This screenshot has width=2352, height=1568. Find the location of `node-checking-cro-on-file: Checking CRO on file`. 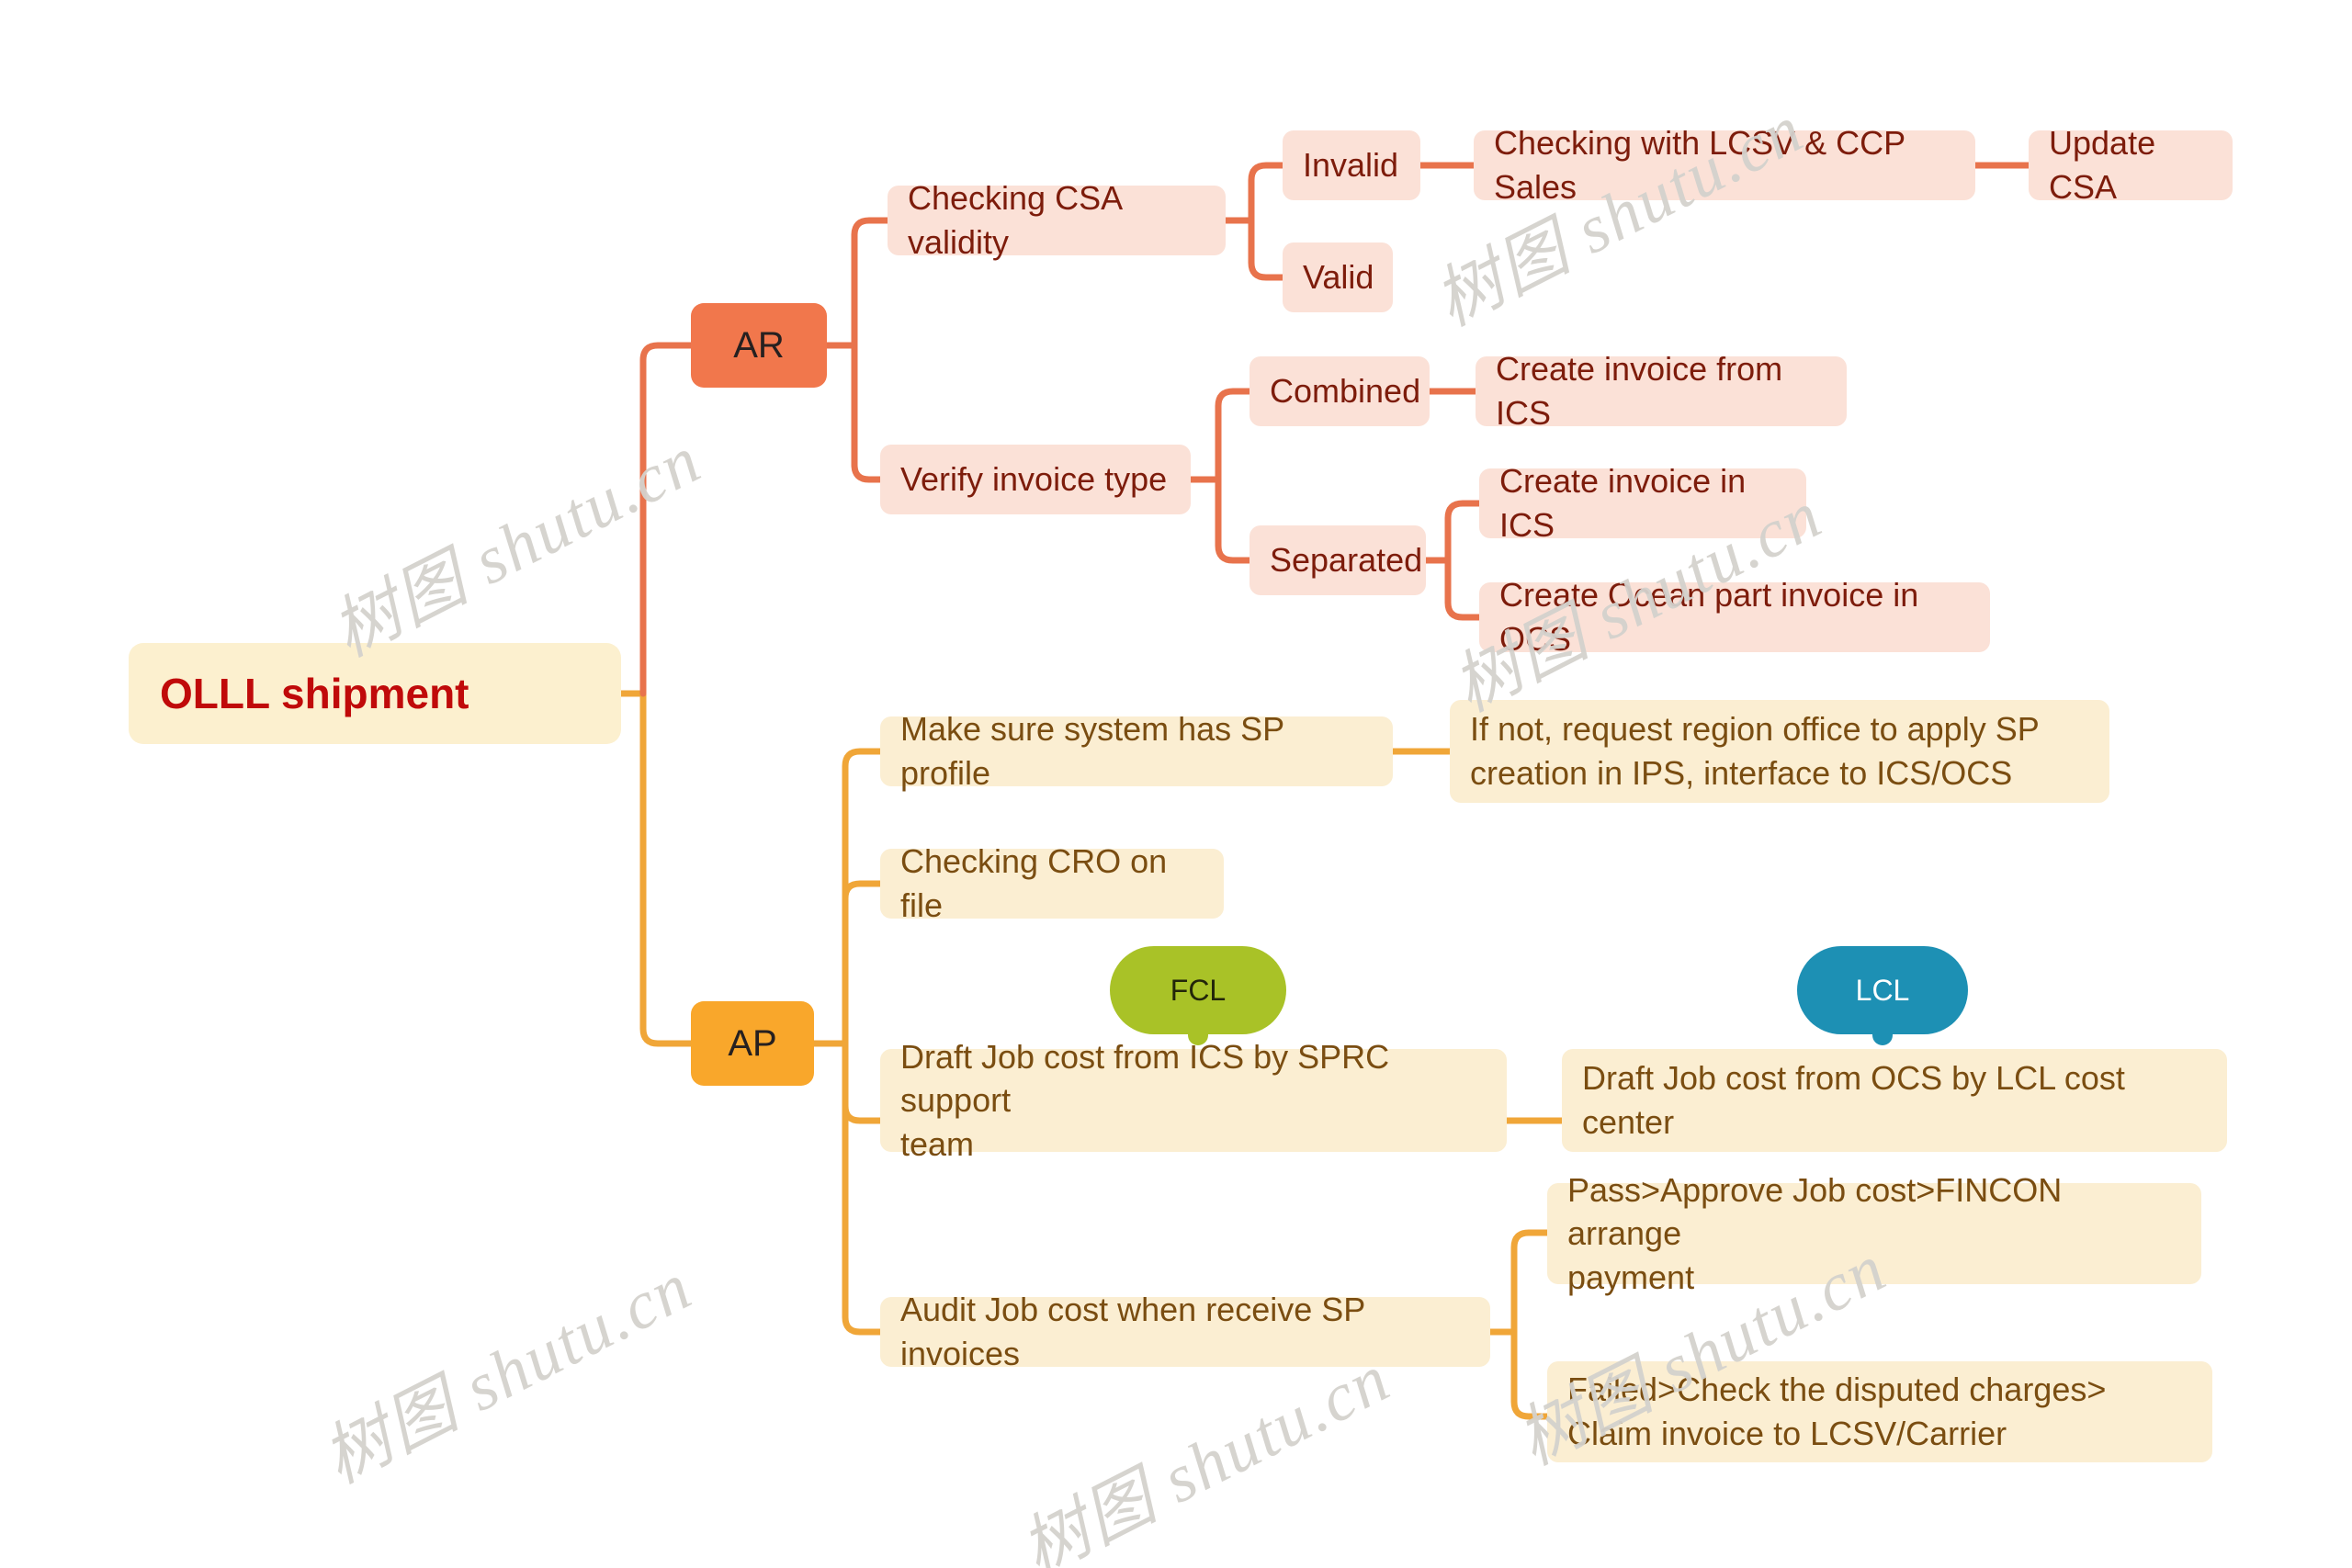

node-checking-cro-on-file: Checking CRO on file is located at coordinates (1052, 883).